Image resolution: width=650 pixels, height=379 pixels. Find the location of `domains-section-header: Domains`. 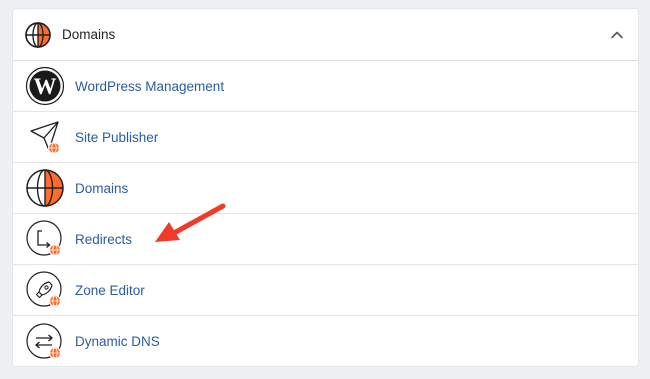

domains-section-header: Domains is located at coordinates (325, 35).